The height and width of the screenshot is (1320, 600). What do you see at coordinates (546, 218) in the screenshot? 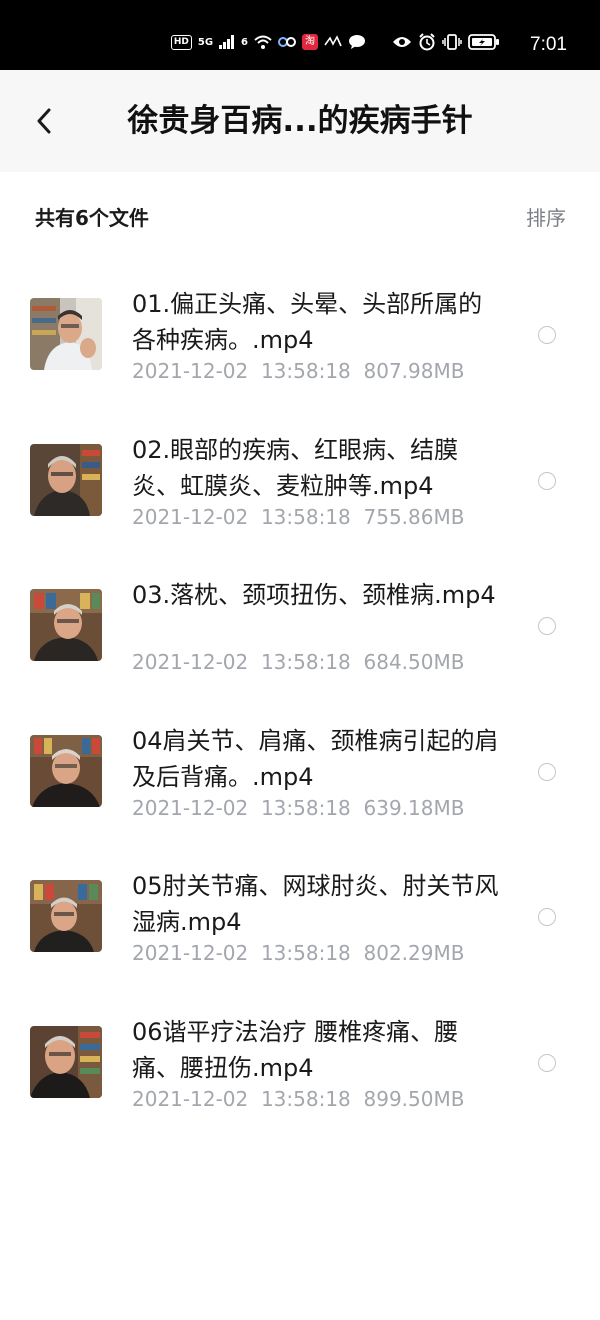
I see `sort-button: 排序` at bounding box center [546, 218].